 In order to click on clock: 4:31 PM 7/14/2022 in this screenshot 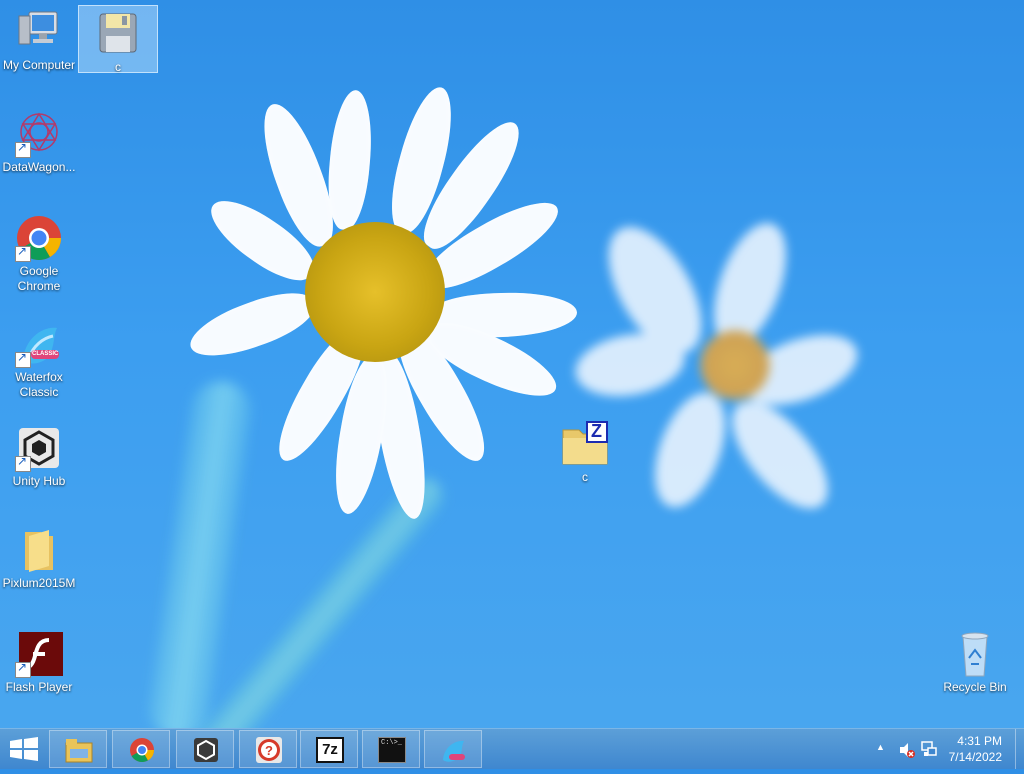, I will do `click(967, 749)`.